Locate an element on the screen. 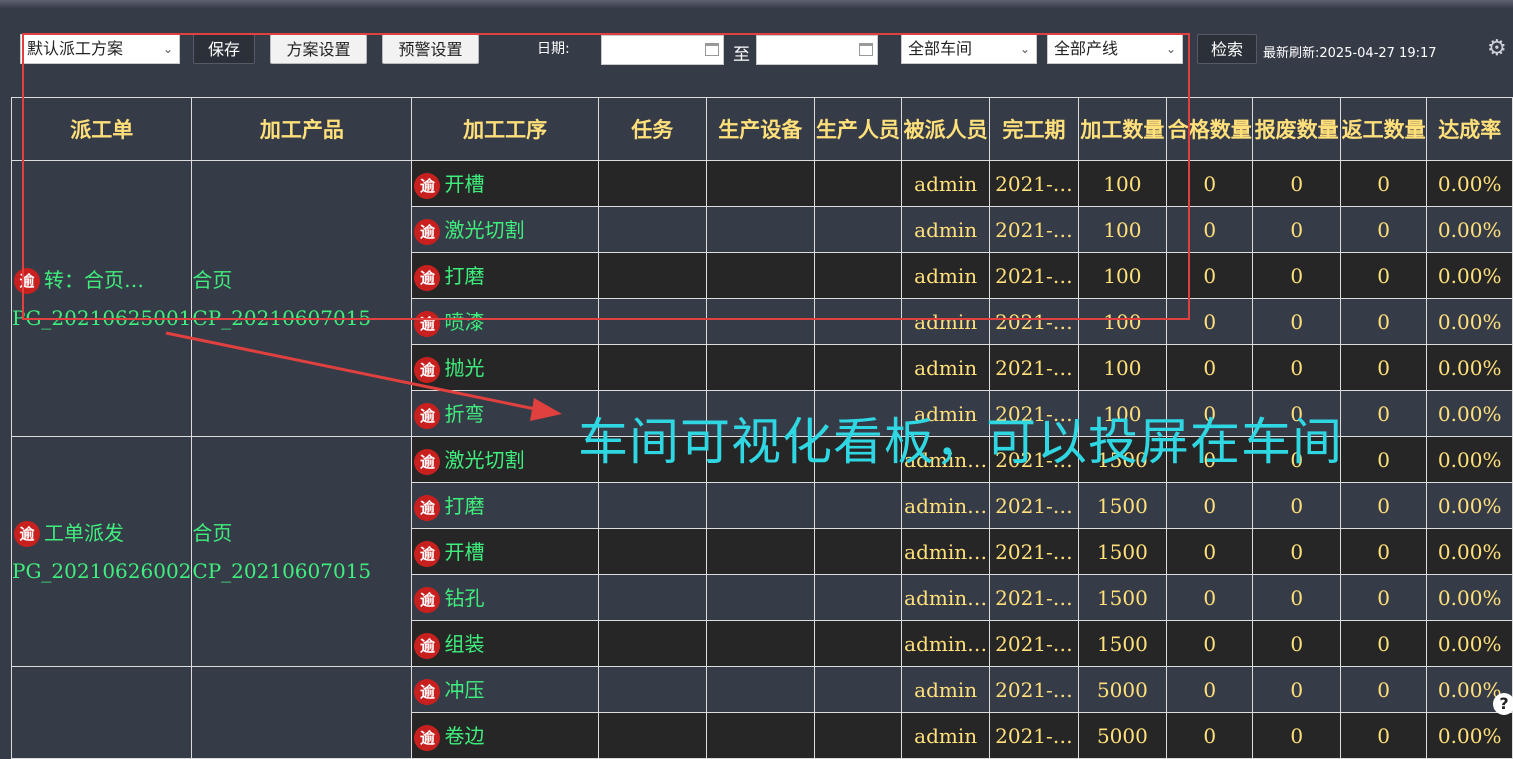 The image size is (1513, 759). product-cell is located at coordinates (302, 712).